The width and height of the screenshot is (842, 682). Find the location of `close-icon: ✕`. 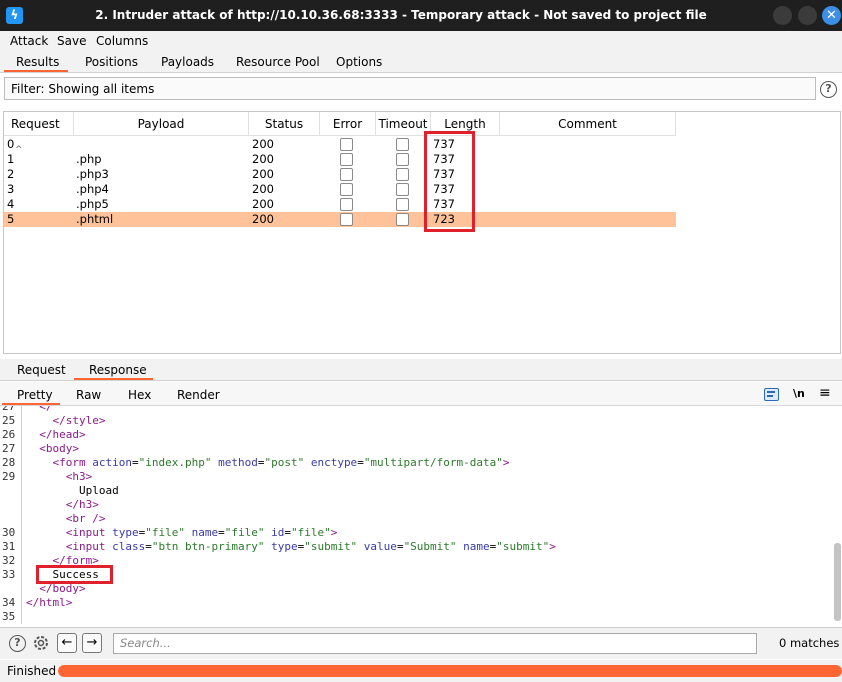

close-icon: ✕ is located at coordinates (831, 15).